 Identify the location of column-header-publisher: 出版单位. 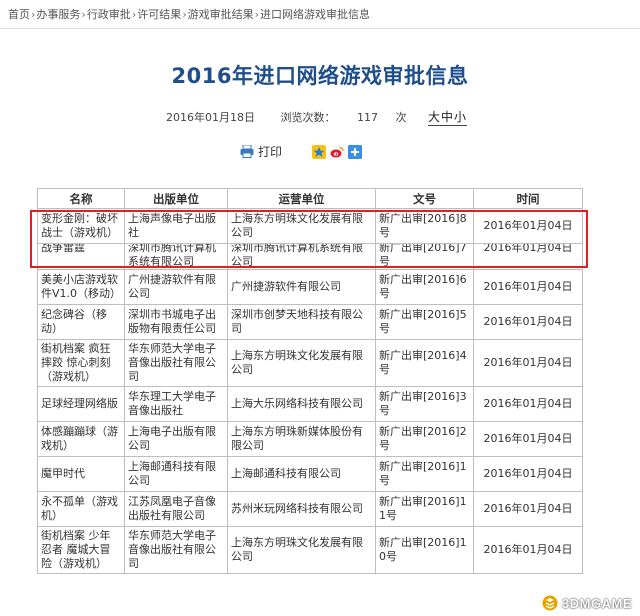
(176, 198).